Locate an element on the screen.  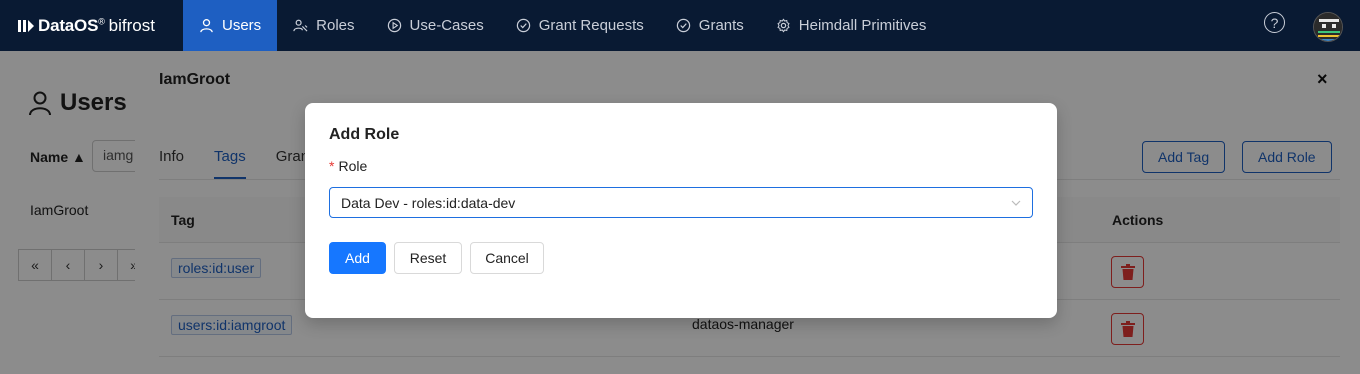
role-select: Data Dev - roles:id:data-dev is located at coordinates (681, 202).